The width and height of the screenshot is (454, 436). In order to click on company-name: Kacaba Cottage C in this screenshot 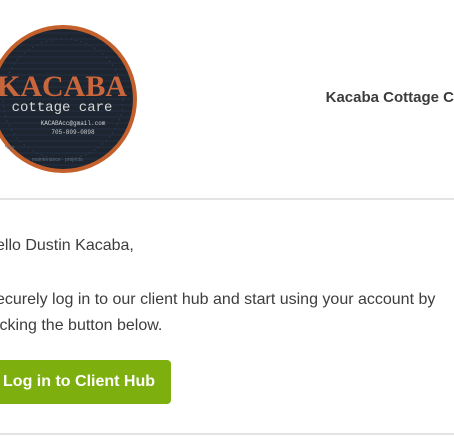, I will do `click(389, 97)`.